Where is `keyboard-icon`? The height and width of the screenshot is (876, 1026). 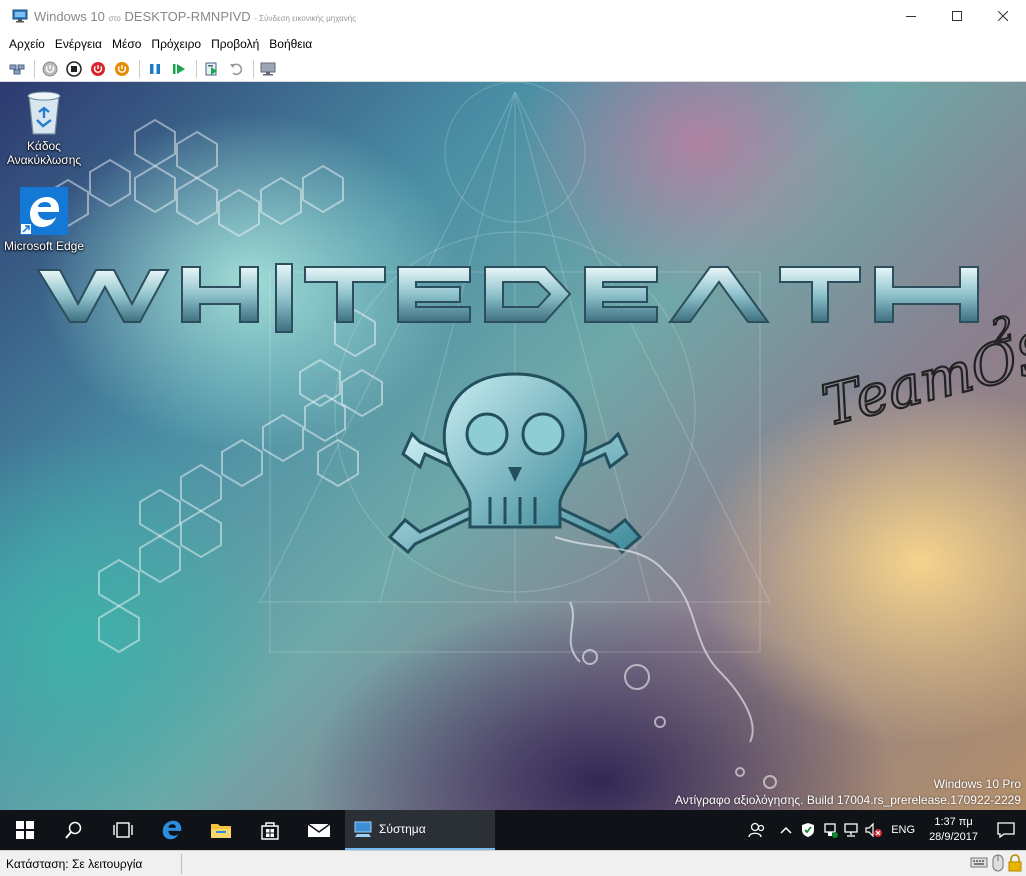
keyboard-icon is located at coordinates (979, 862).